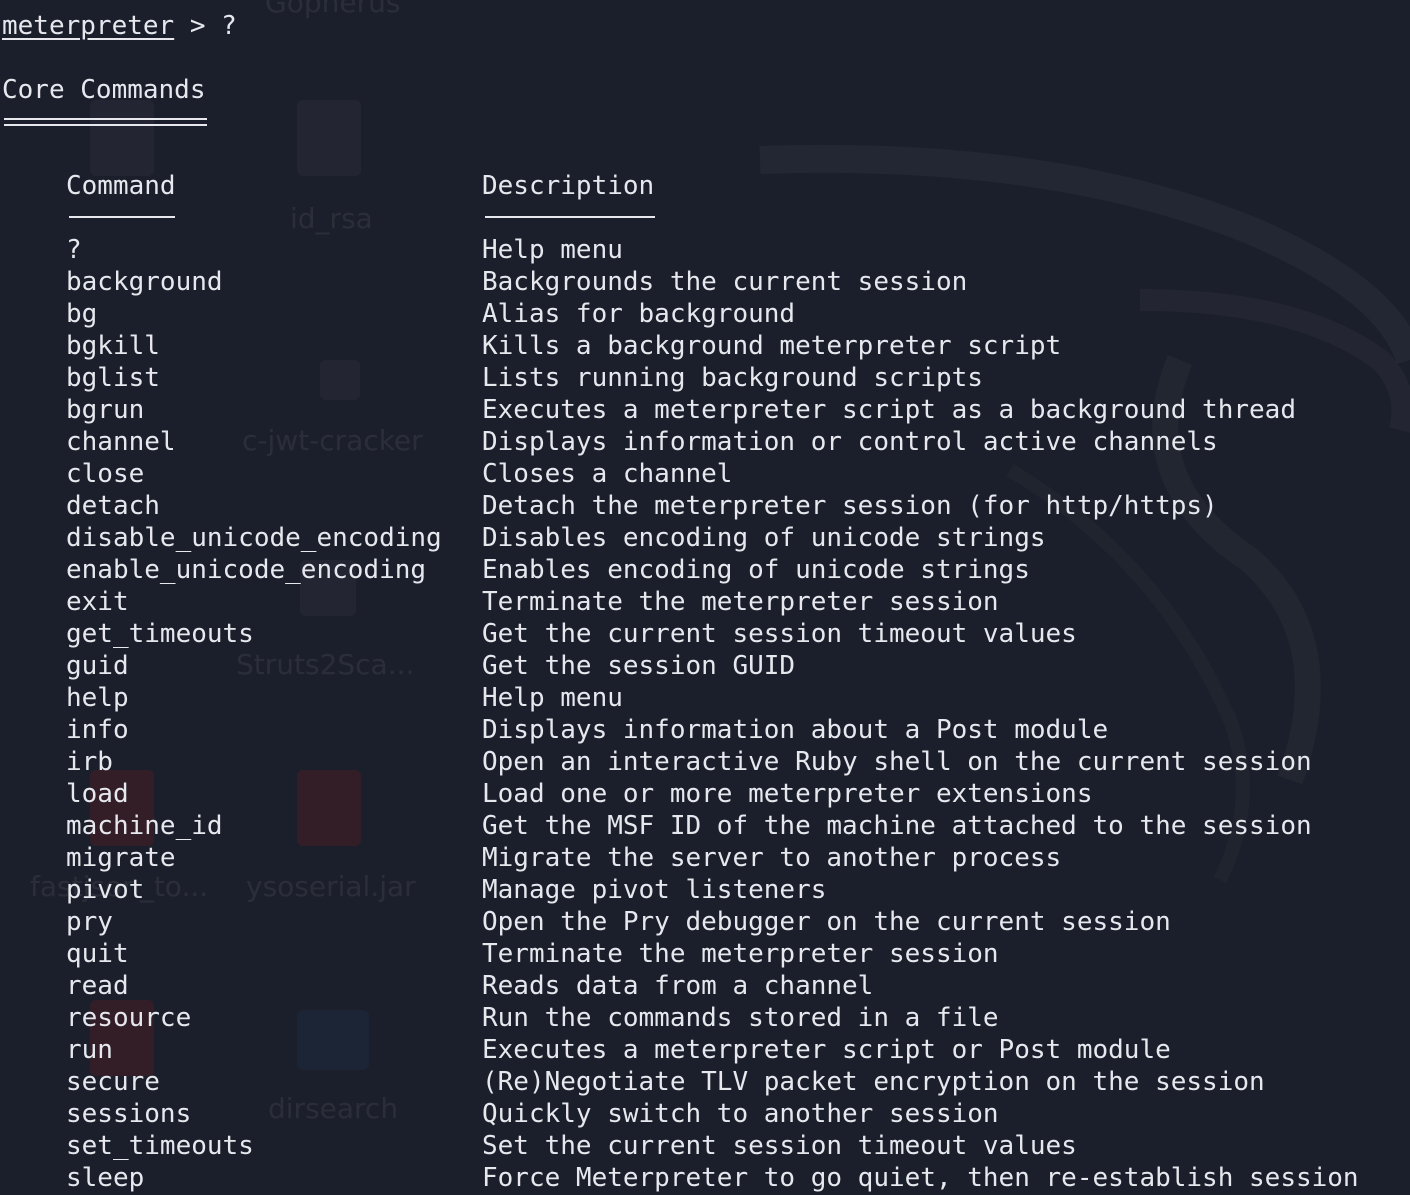 The width and height of the screenshot is (1410, 1195). Describe the element at coordinates (97, 666) in the screenshot. I see `command-name: guid` at that location.